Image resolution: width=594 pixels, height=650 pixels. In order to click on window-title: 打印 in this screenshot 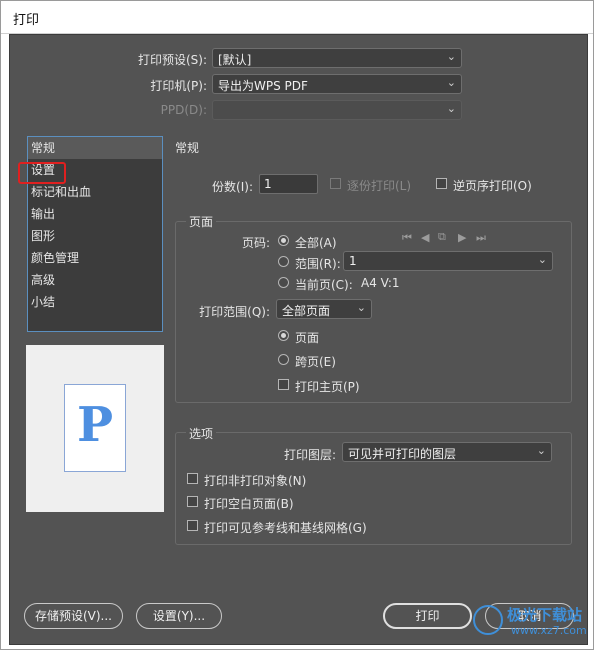, I will do `click(26, 20)`.